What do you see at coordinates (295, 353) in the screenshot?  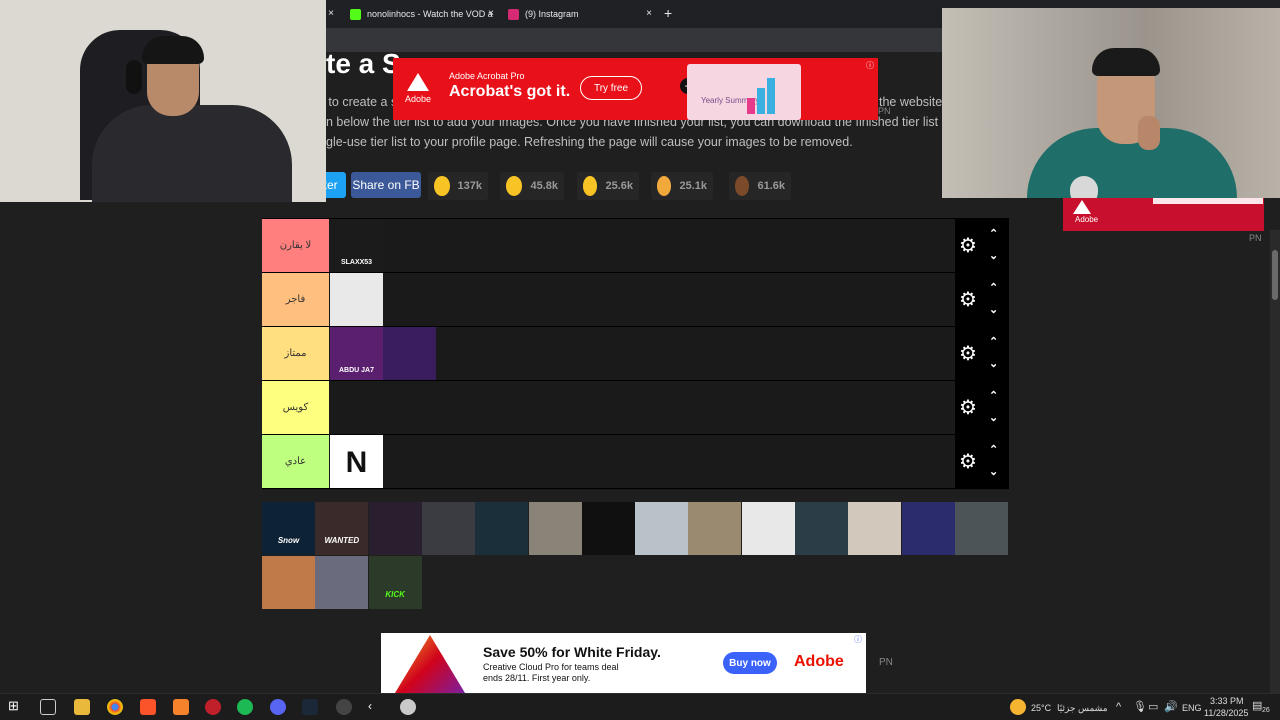 I see `tier-label: ممتاز` at bounding box center [295, 353].